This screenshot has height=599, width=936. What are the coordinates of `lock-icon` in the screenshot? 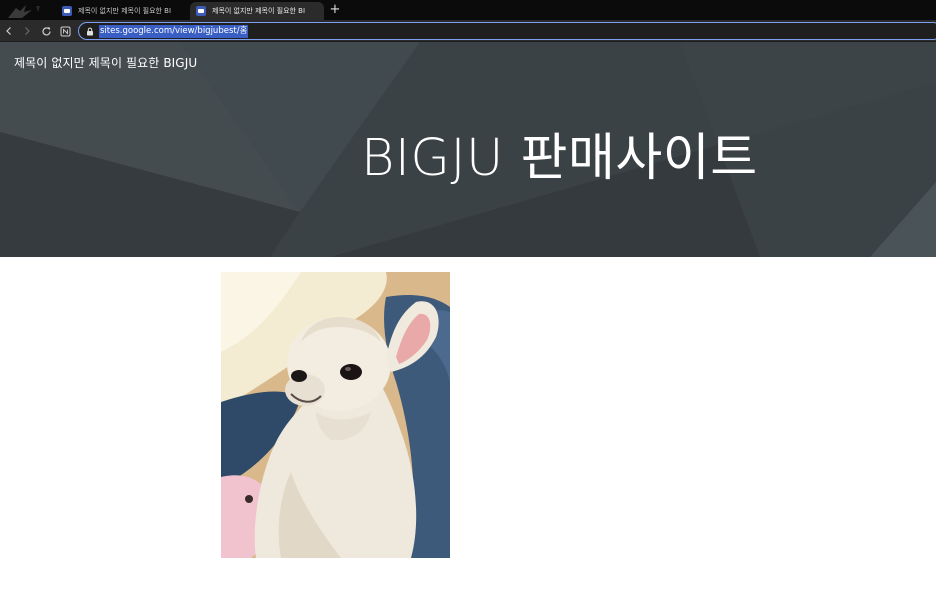 It's located at (90, 31).